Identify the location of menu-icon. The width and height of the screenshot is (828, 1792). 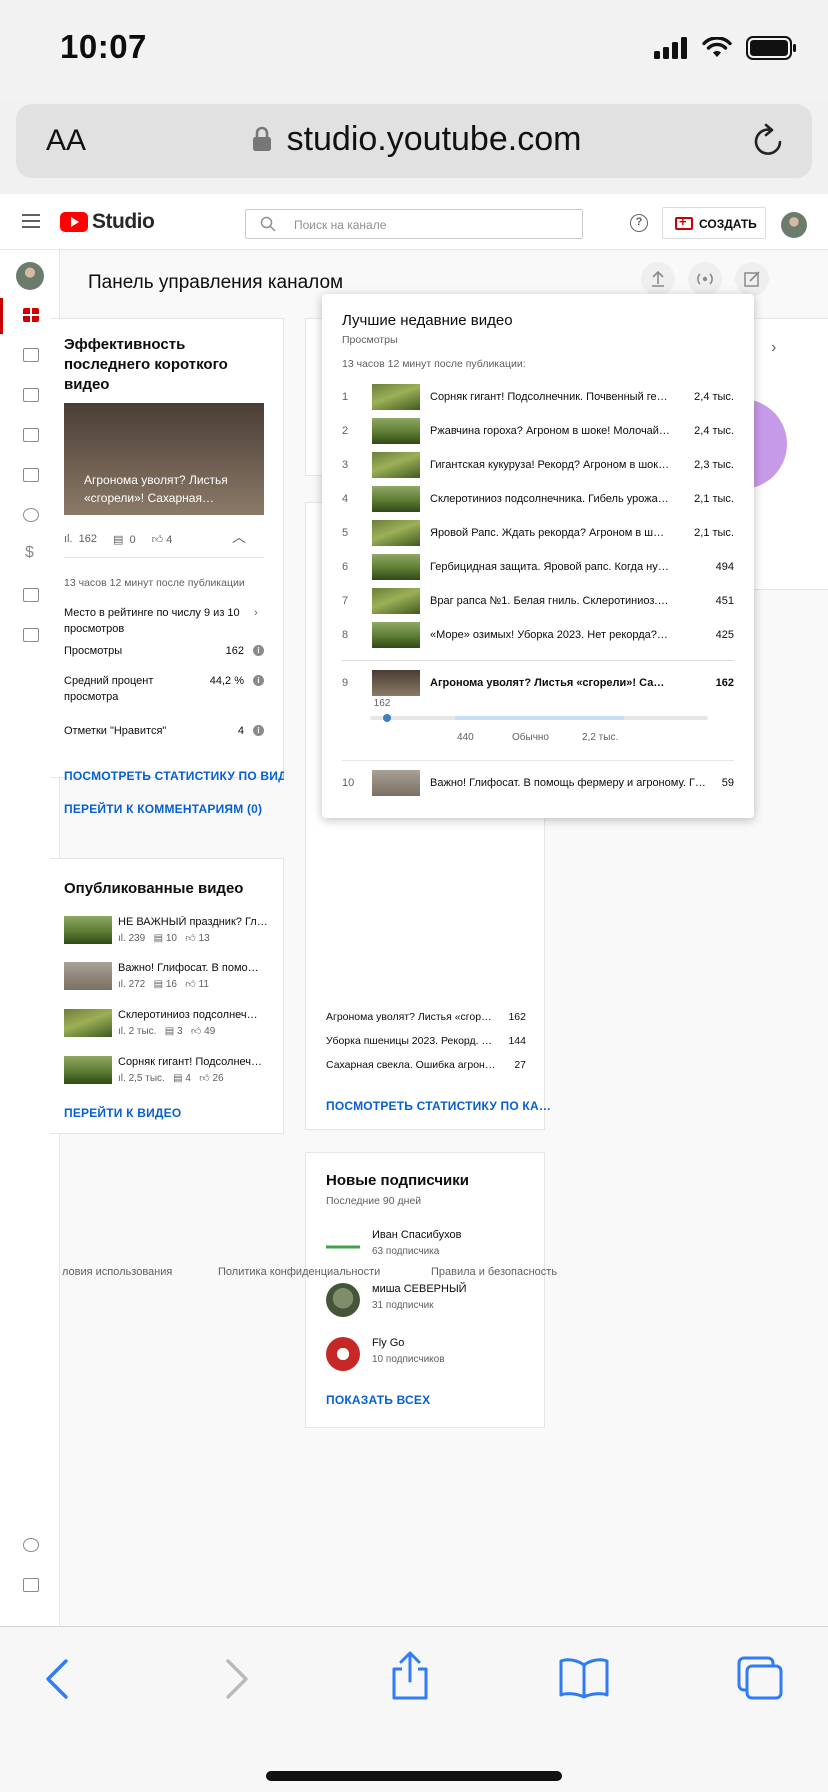
(31, 223).